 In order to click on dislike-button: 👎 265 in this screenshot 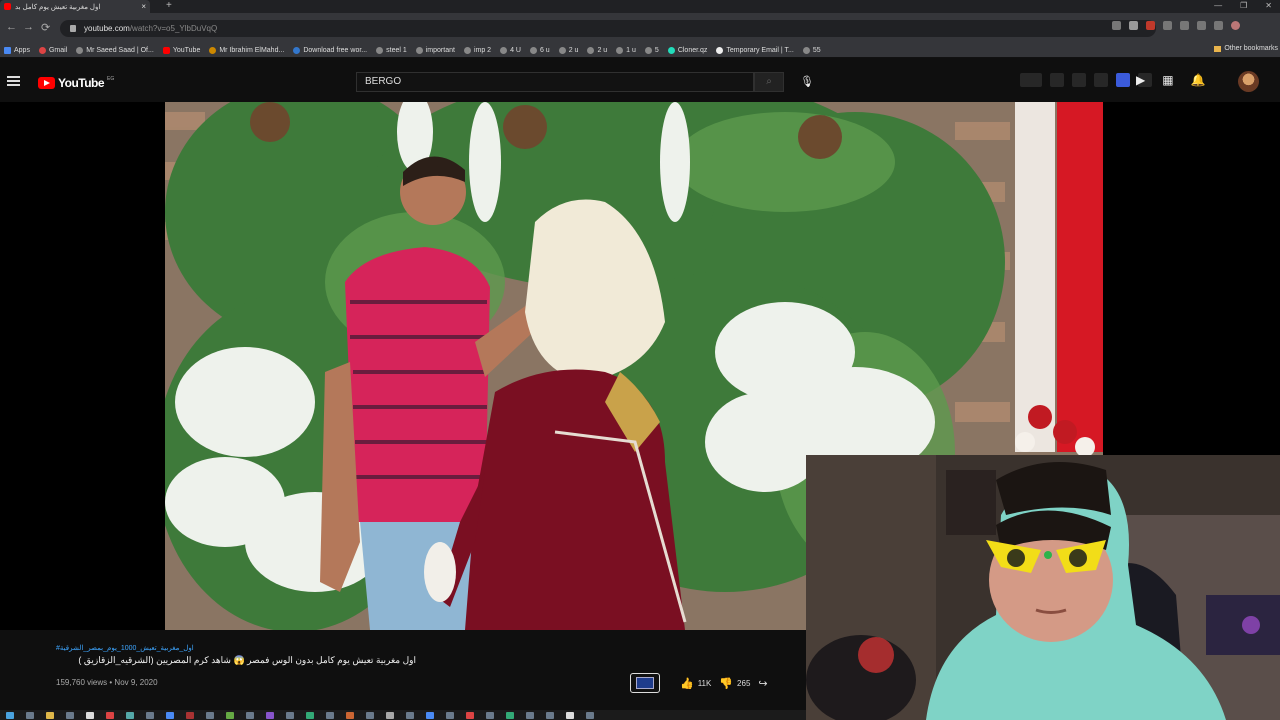, I will do `click(734, 683)`.